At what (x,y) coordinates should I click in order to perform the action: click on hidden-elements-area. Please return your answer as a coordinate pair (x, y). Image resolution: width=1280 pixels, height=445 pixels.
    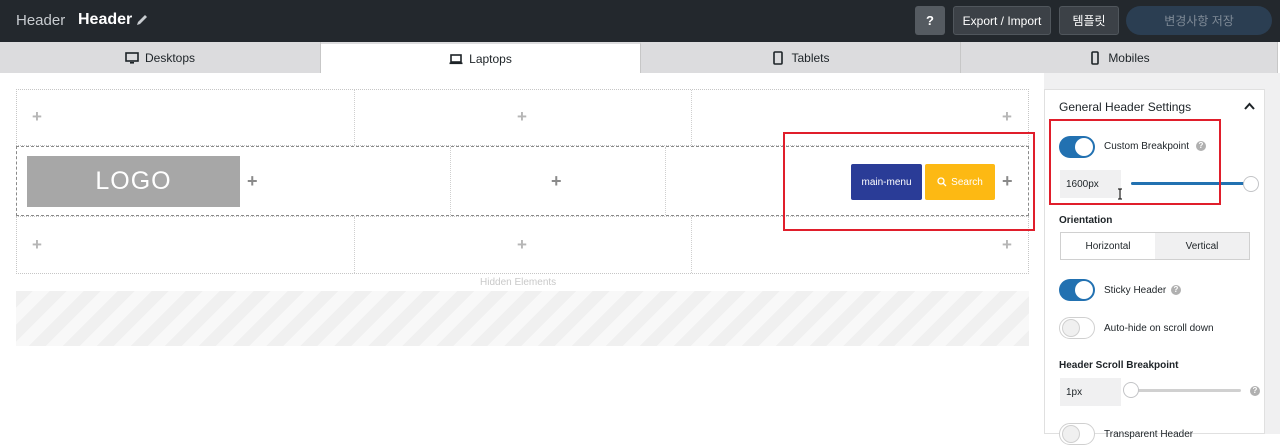
    Looking at the image, I should click on (522, 318).